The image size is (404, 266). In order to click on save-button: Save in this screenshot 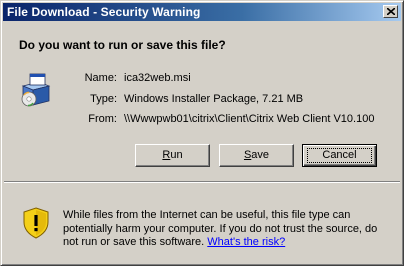, I will do `click(256, 155)`.